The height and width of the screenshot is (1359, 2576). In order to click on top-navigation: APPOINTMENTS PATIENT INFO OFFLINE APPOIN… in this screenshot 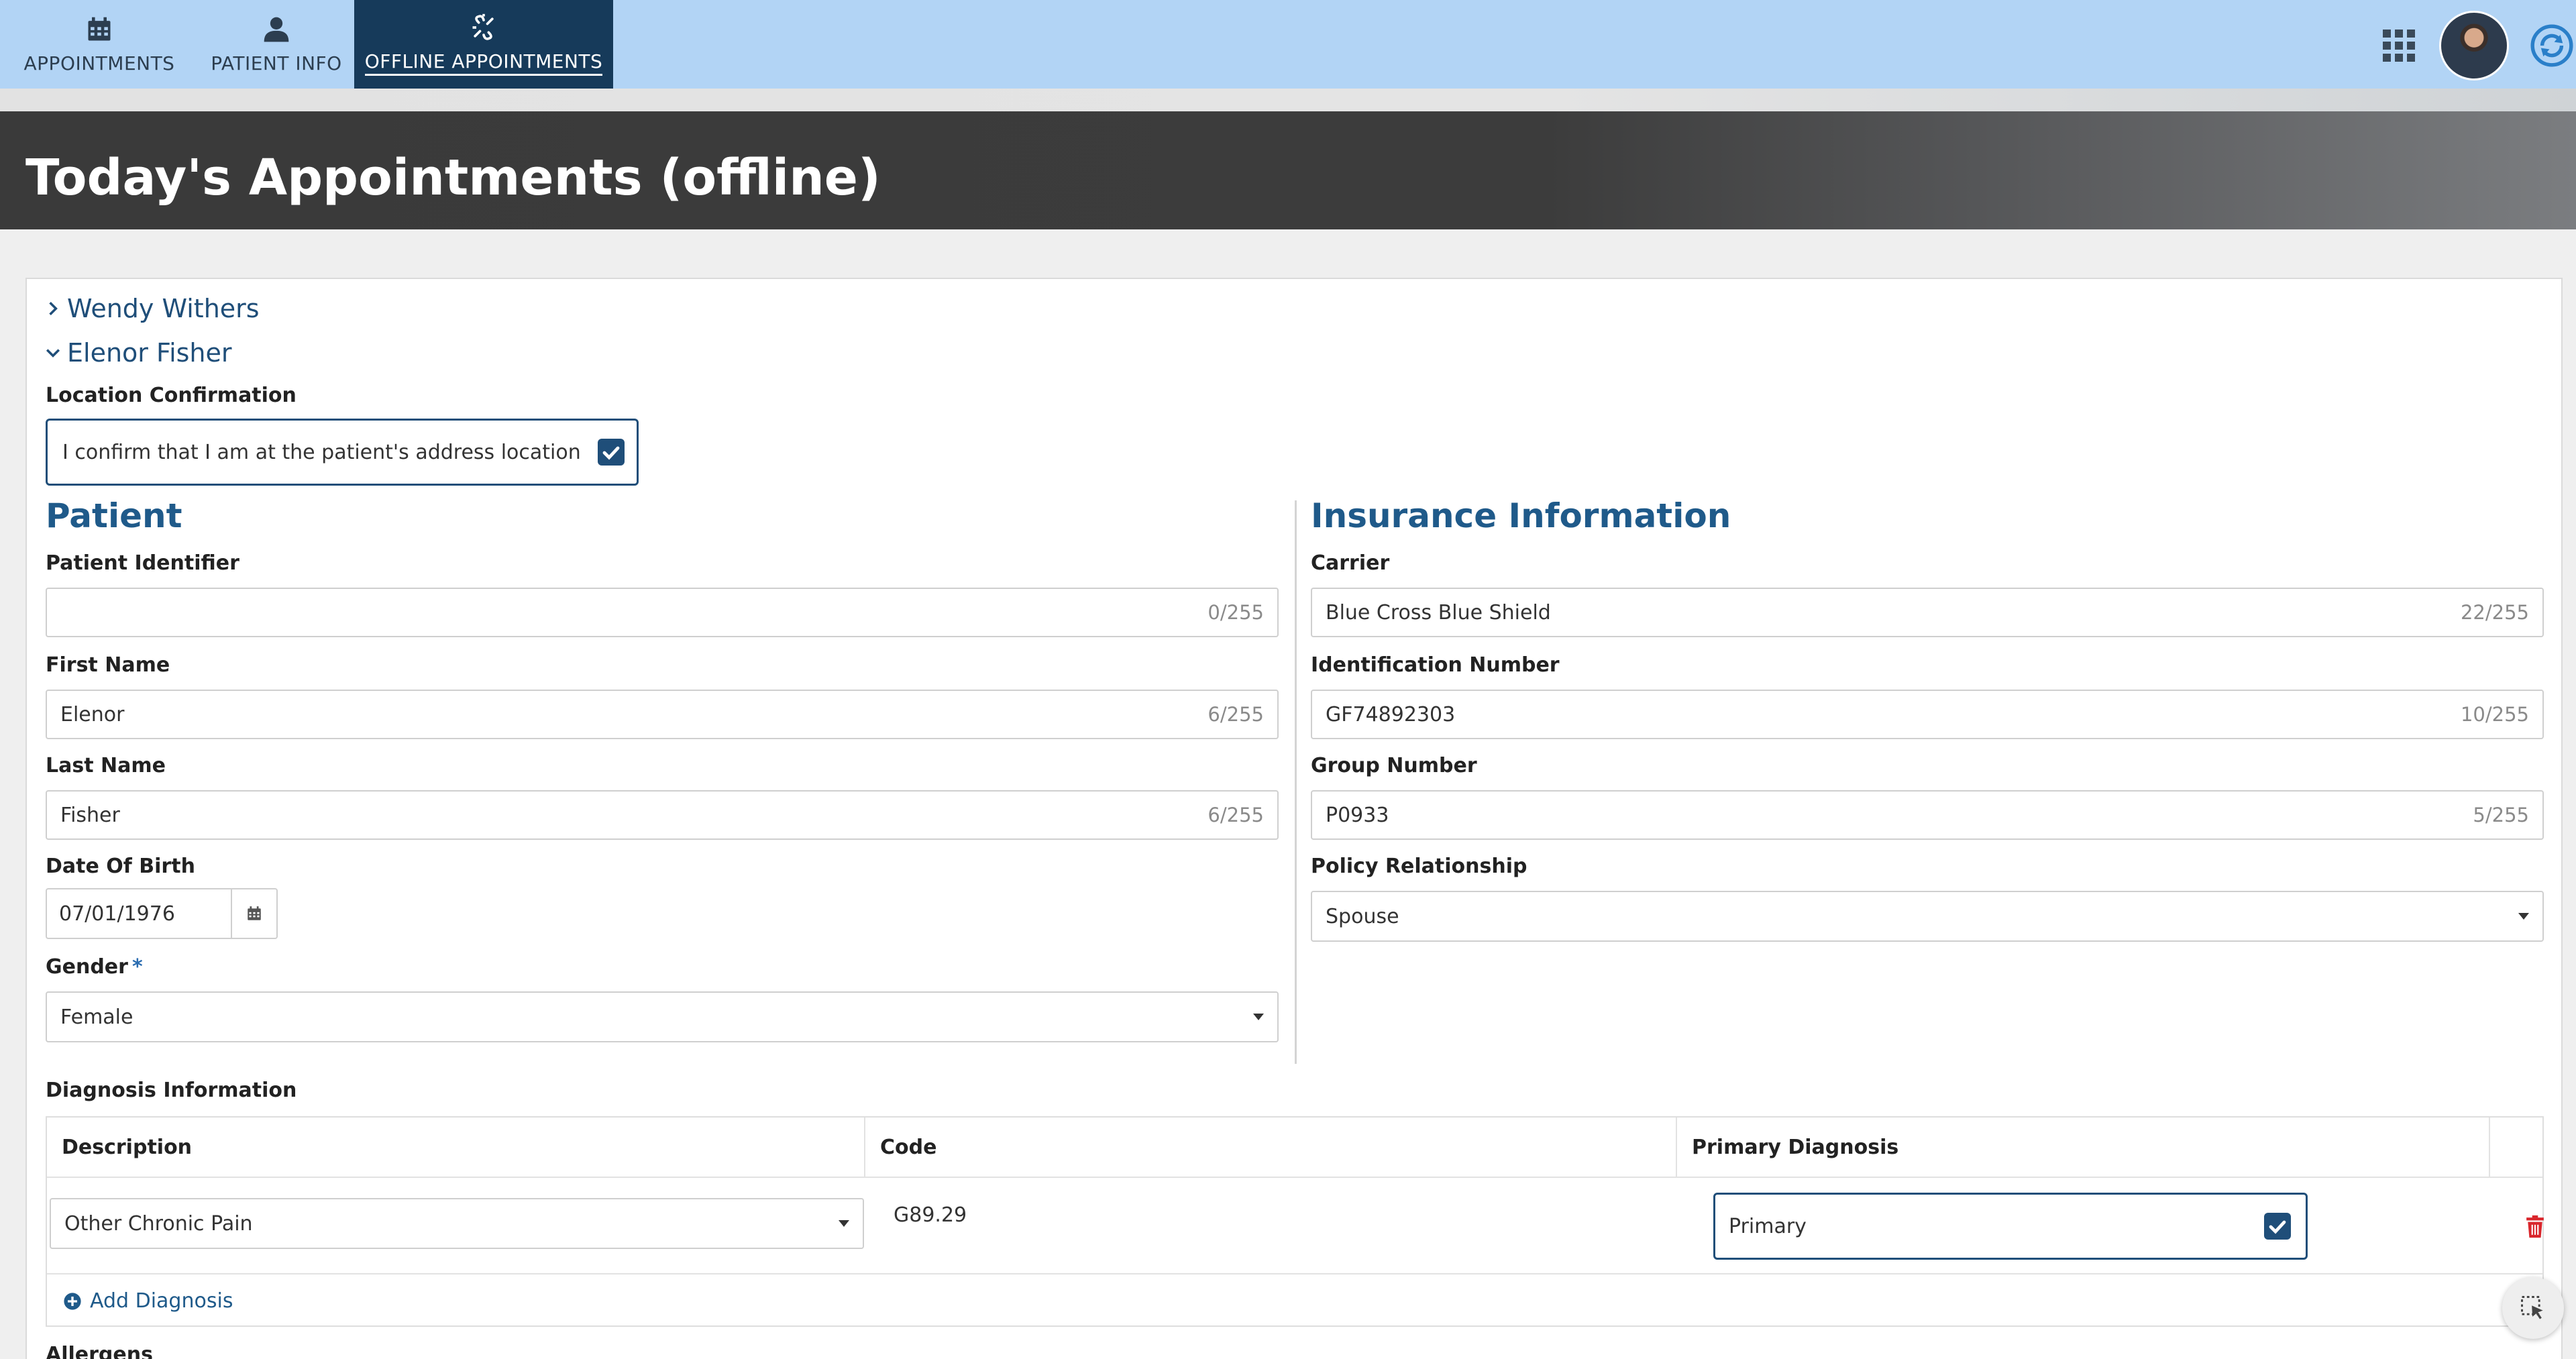, I will do `click(1288, 44)`.